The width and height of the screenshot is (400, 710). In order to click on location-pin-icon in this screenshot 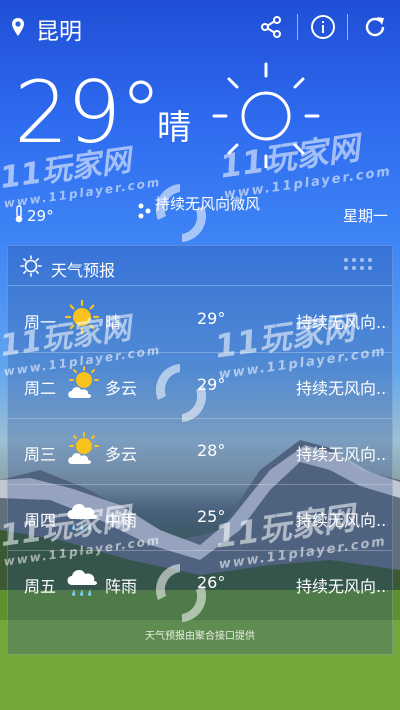, I will do `click(18, 29)`.